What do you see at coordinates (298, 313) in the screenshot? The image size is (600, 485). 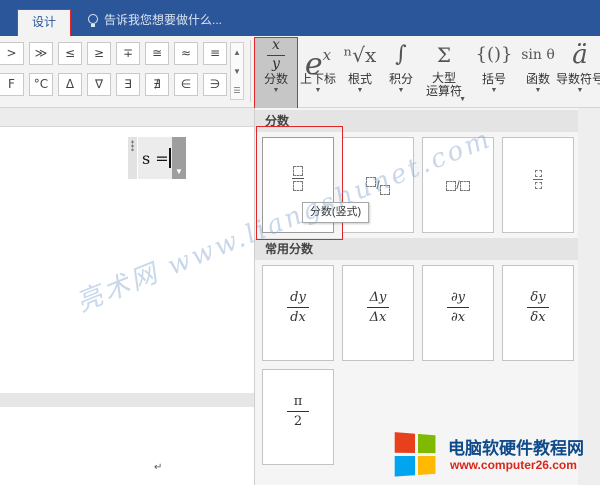 I see `fraction-dy-dx-item: dy dx` at bounding box center [298, 313].